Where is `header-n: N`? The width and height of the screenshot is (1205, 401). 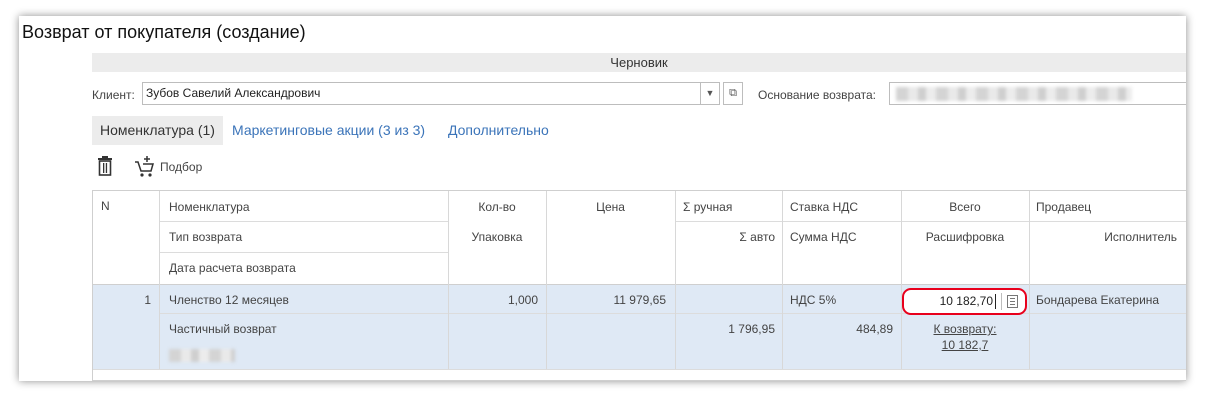
header-n: N is located at coordinates (105, 206).